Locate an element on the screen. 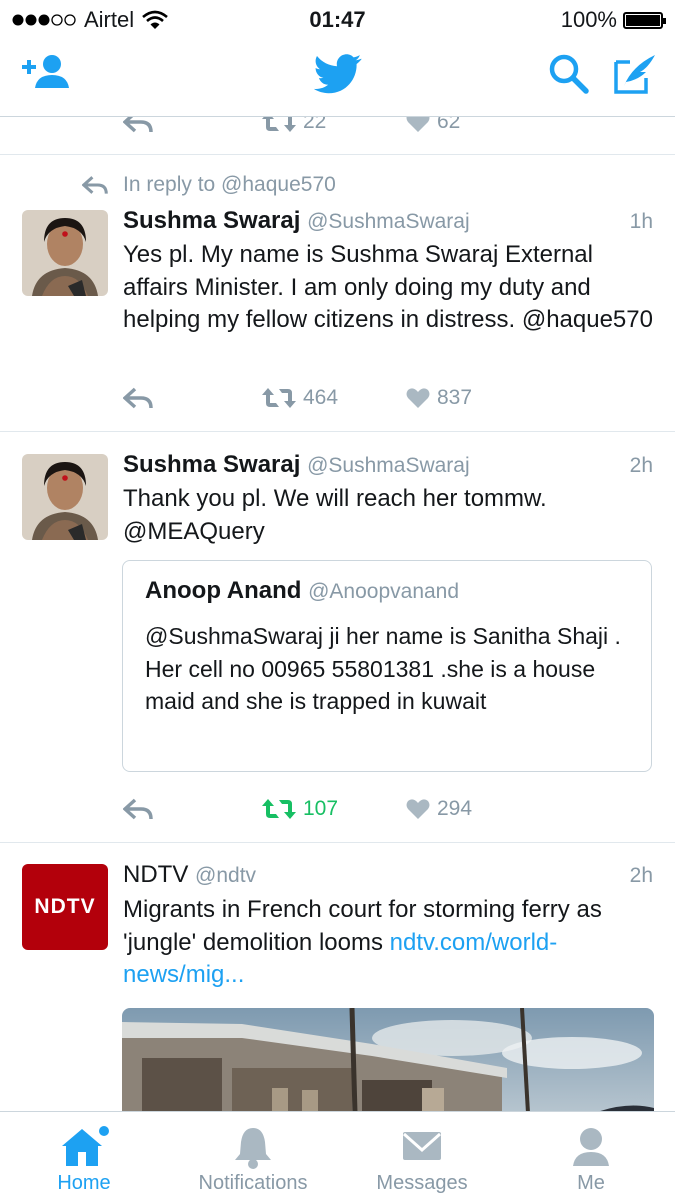  envelope-icon is located at coordinates (422, 1146).